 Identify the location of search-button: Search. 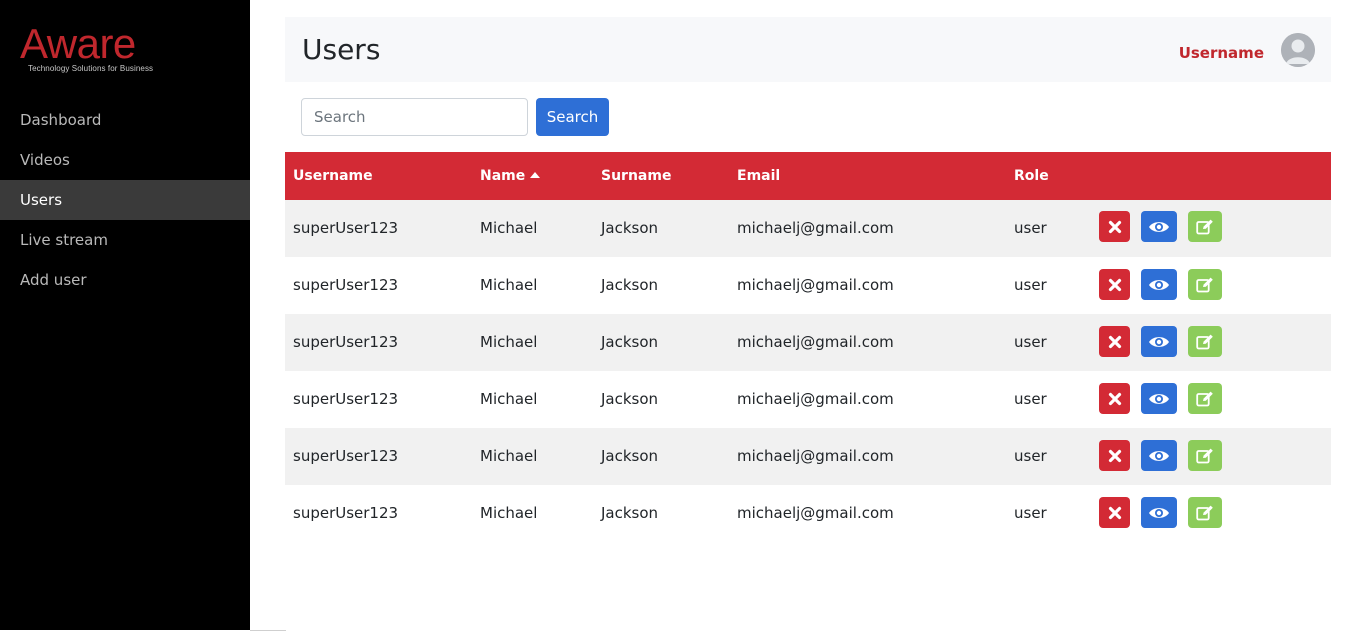
(572, 117).